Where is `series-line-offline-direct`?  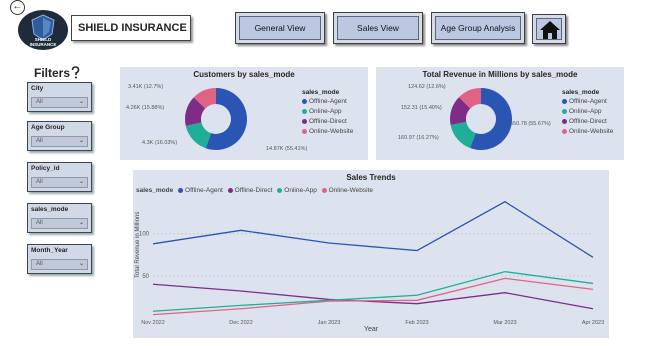
series-line-offline-direct is located at coordinates (373, 296).